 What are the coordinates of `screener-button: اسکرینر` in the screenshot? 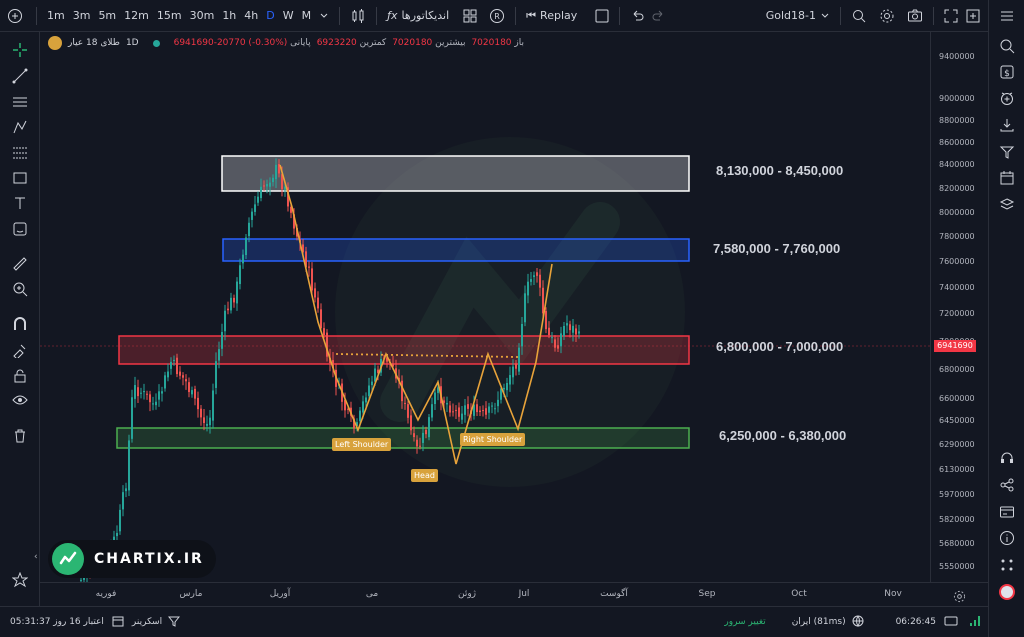 It's located at (147, 622).